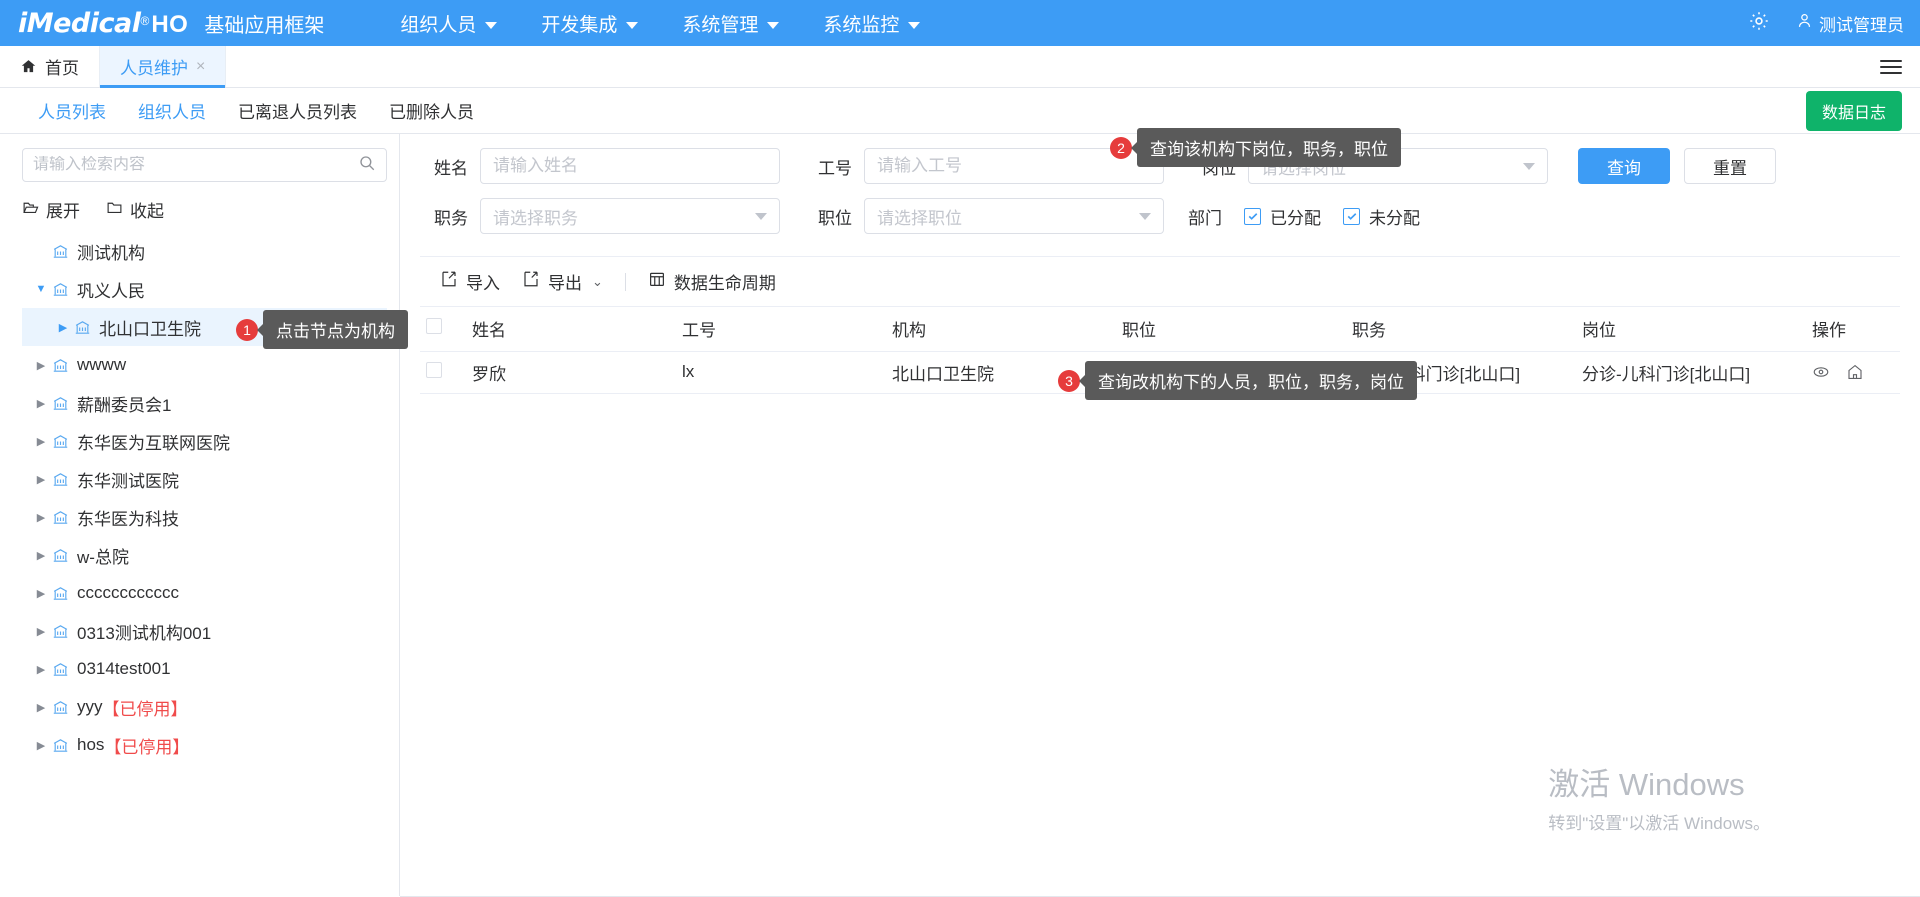 The image size is (1920, 897). What do you see at coordinates (451, 168) in the screenshot?
I see `field-label: 姓名` at bounding box center [451, 168].